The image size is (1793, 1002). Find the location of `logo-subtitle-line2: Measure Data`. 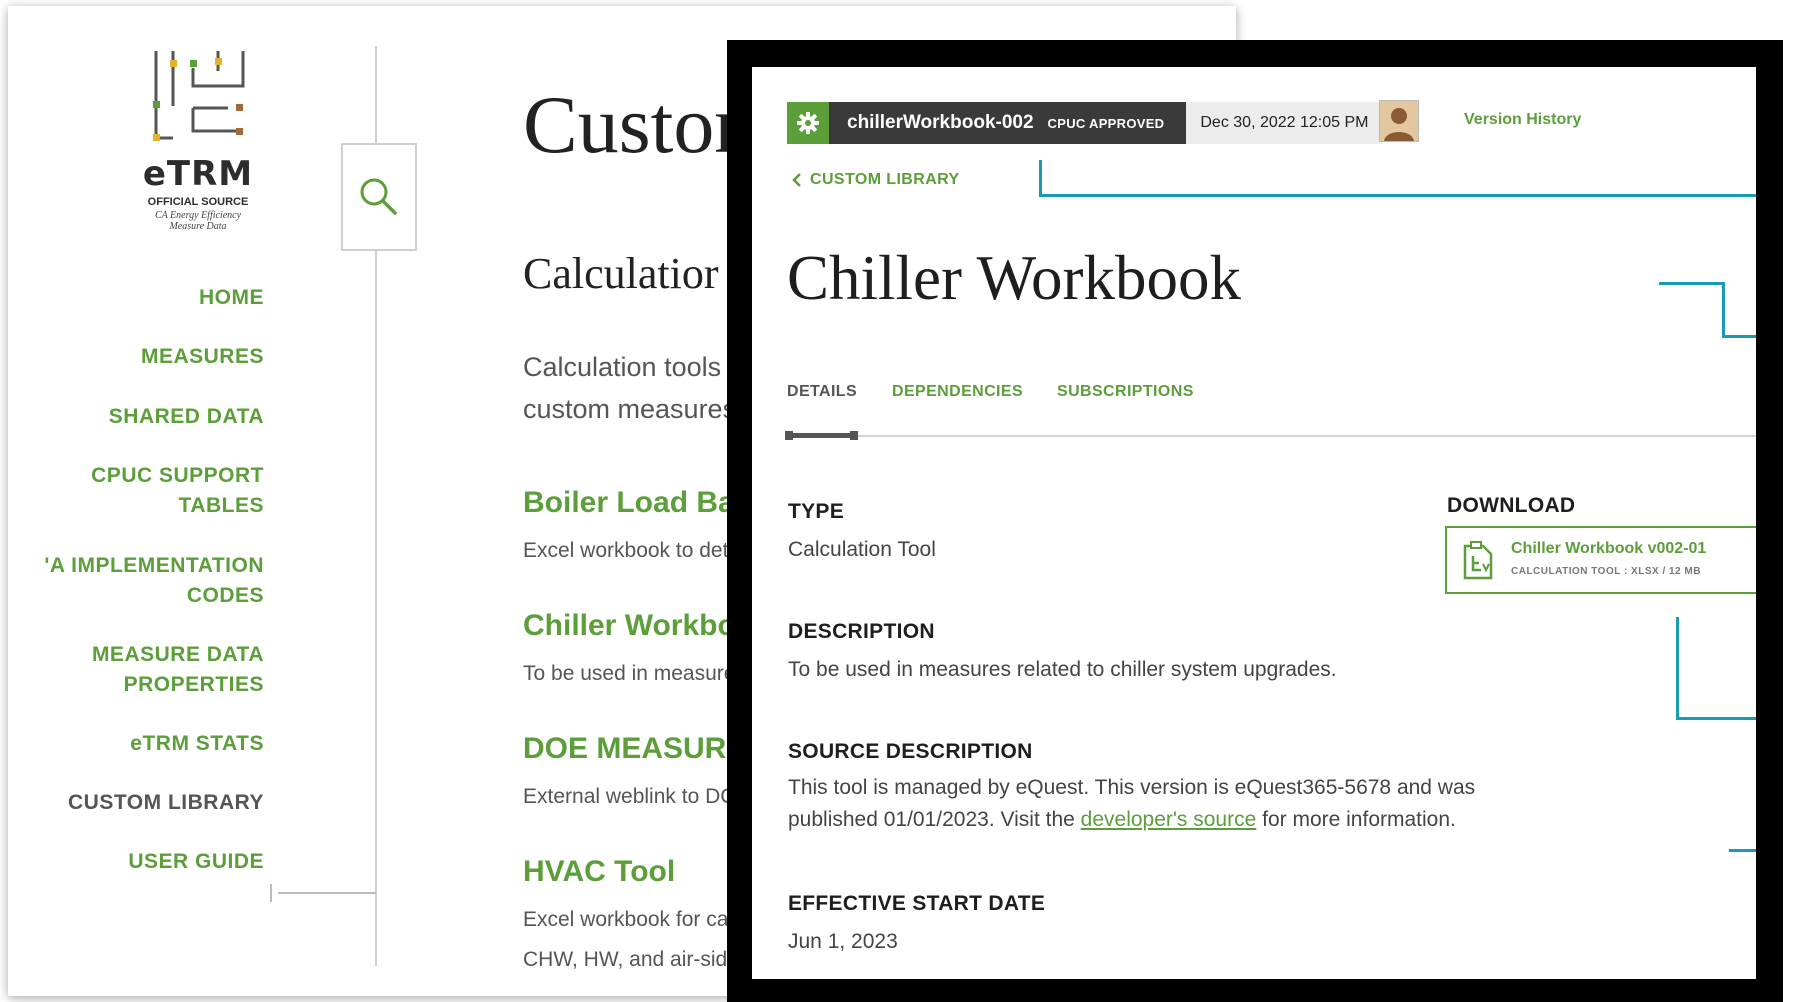

logo-subtitle-line2: Measure Data is located at coordinates (198, 226).